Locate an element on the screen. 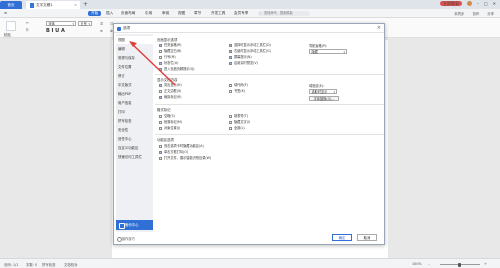  align-left-icon: ≡ is located at coordinates (101, 31).